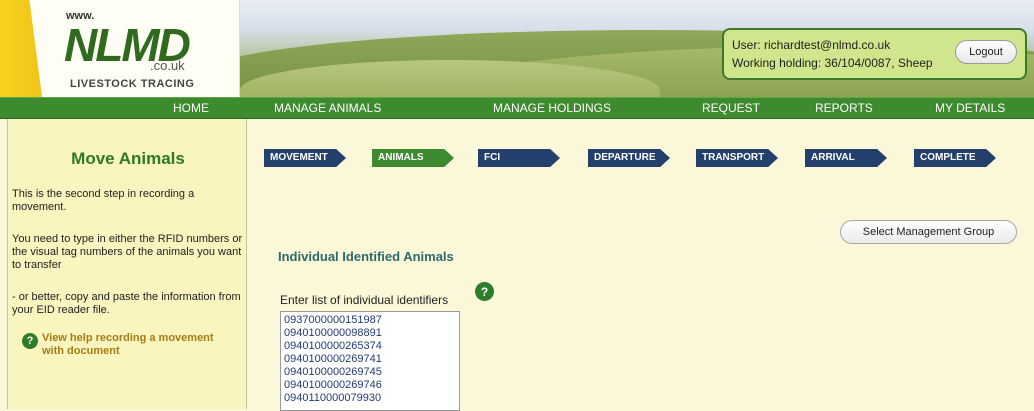 The height and width of the screenshot is (411, 1034). What do you see at coordinates (327, 108) in the screenshot?
I see `nav-manage-animals: MANAGE ANIMALS` at bounding box center [327, 108].